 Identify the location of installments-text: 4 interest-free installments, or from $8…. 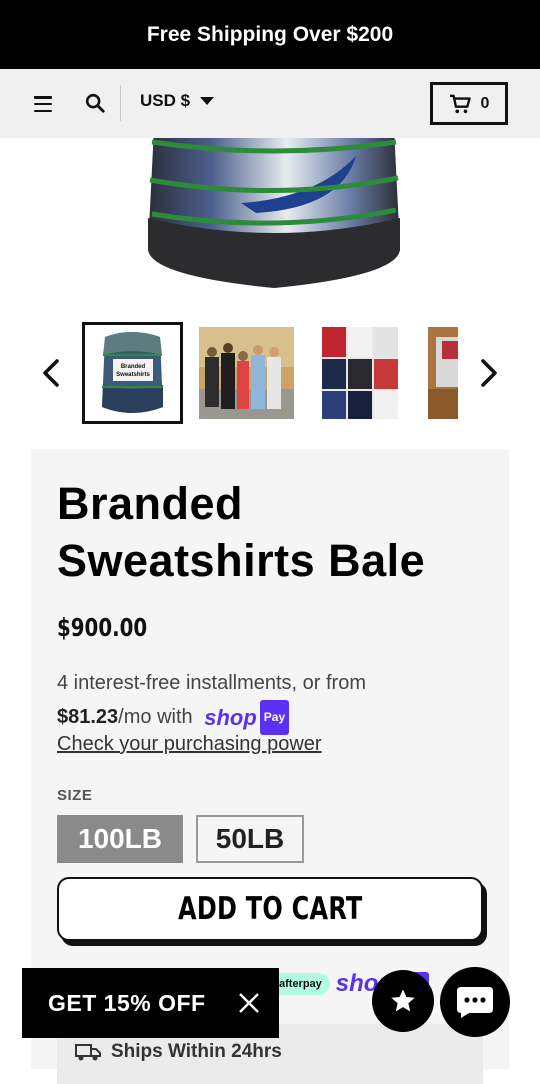
(277, 701).